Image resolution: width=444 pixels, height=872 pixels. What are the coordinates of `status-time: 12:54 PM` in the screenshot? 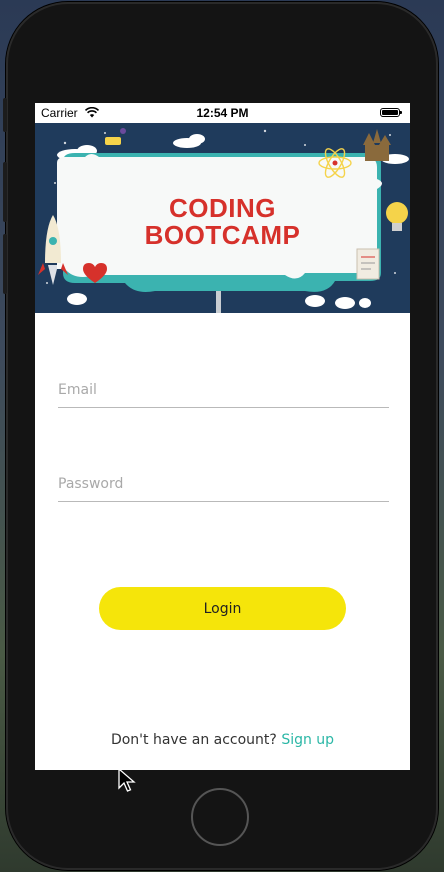 It's located at (222, 113).